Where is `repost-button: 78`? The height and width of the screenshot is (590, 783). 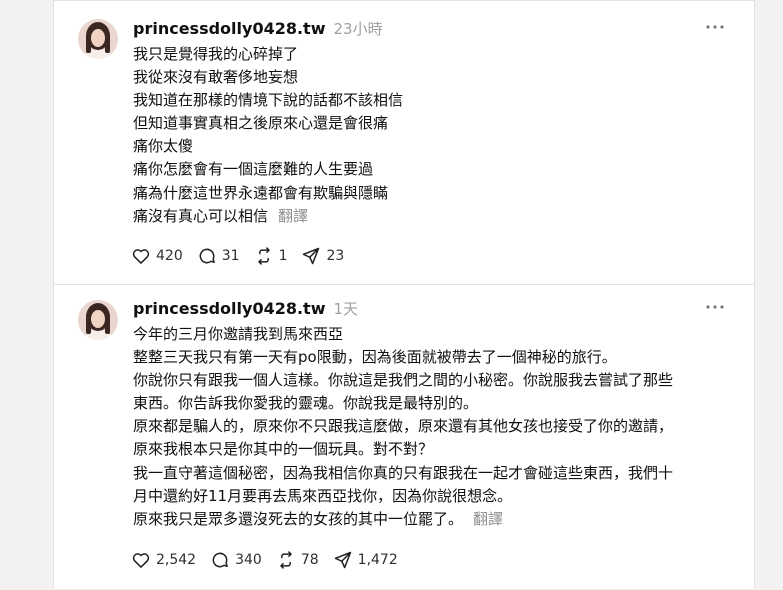 repost-button: 78 is located at coordinates (297, 560).